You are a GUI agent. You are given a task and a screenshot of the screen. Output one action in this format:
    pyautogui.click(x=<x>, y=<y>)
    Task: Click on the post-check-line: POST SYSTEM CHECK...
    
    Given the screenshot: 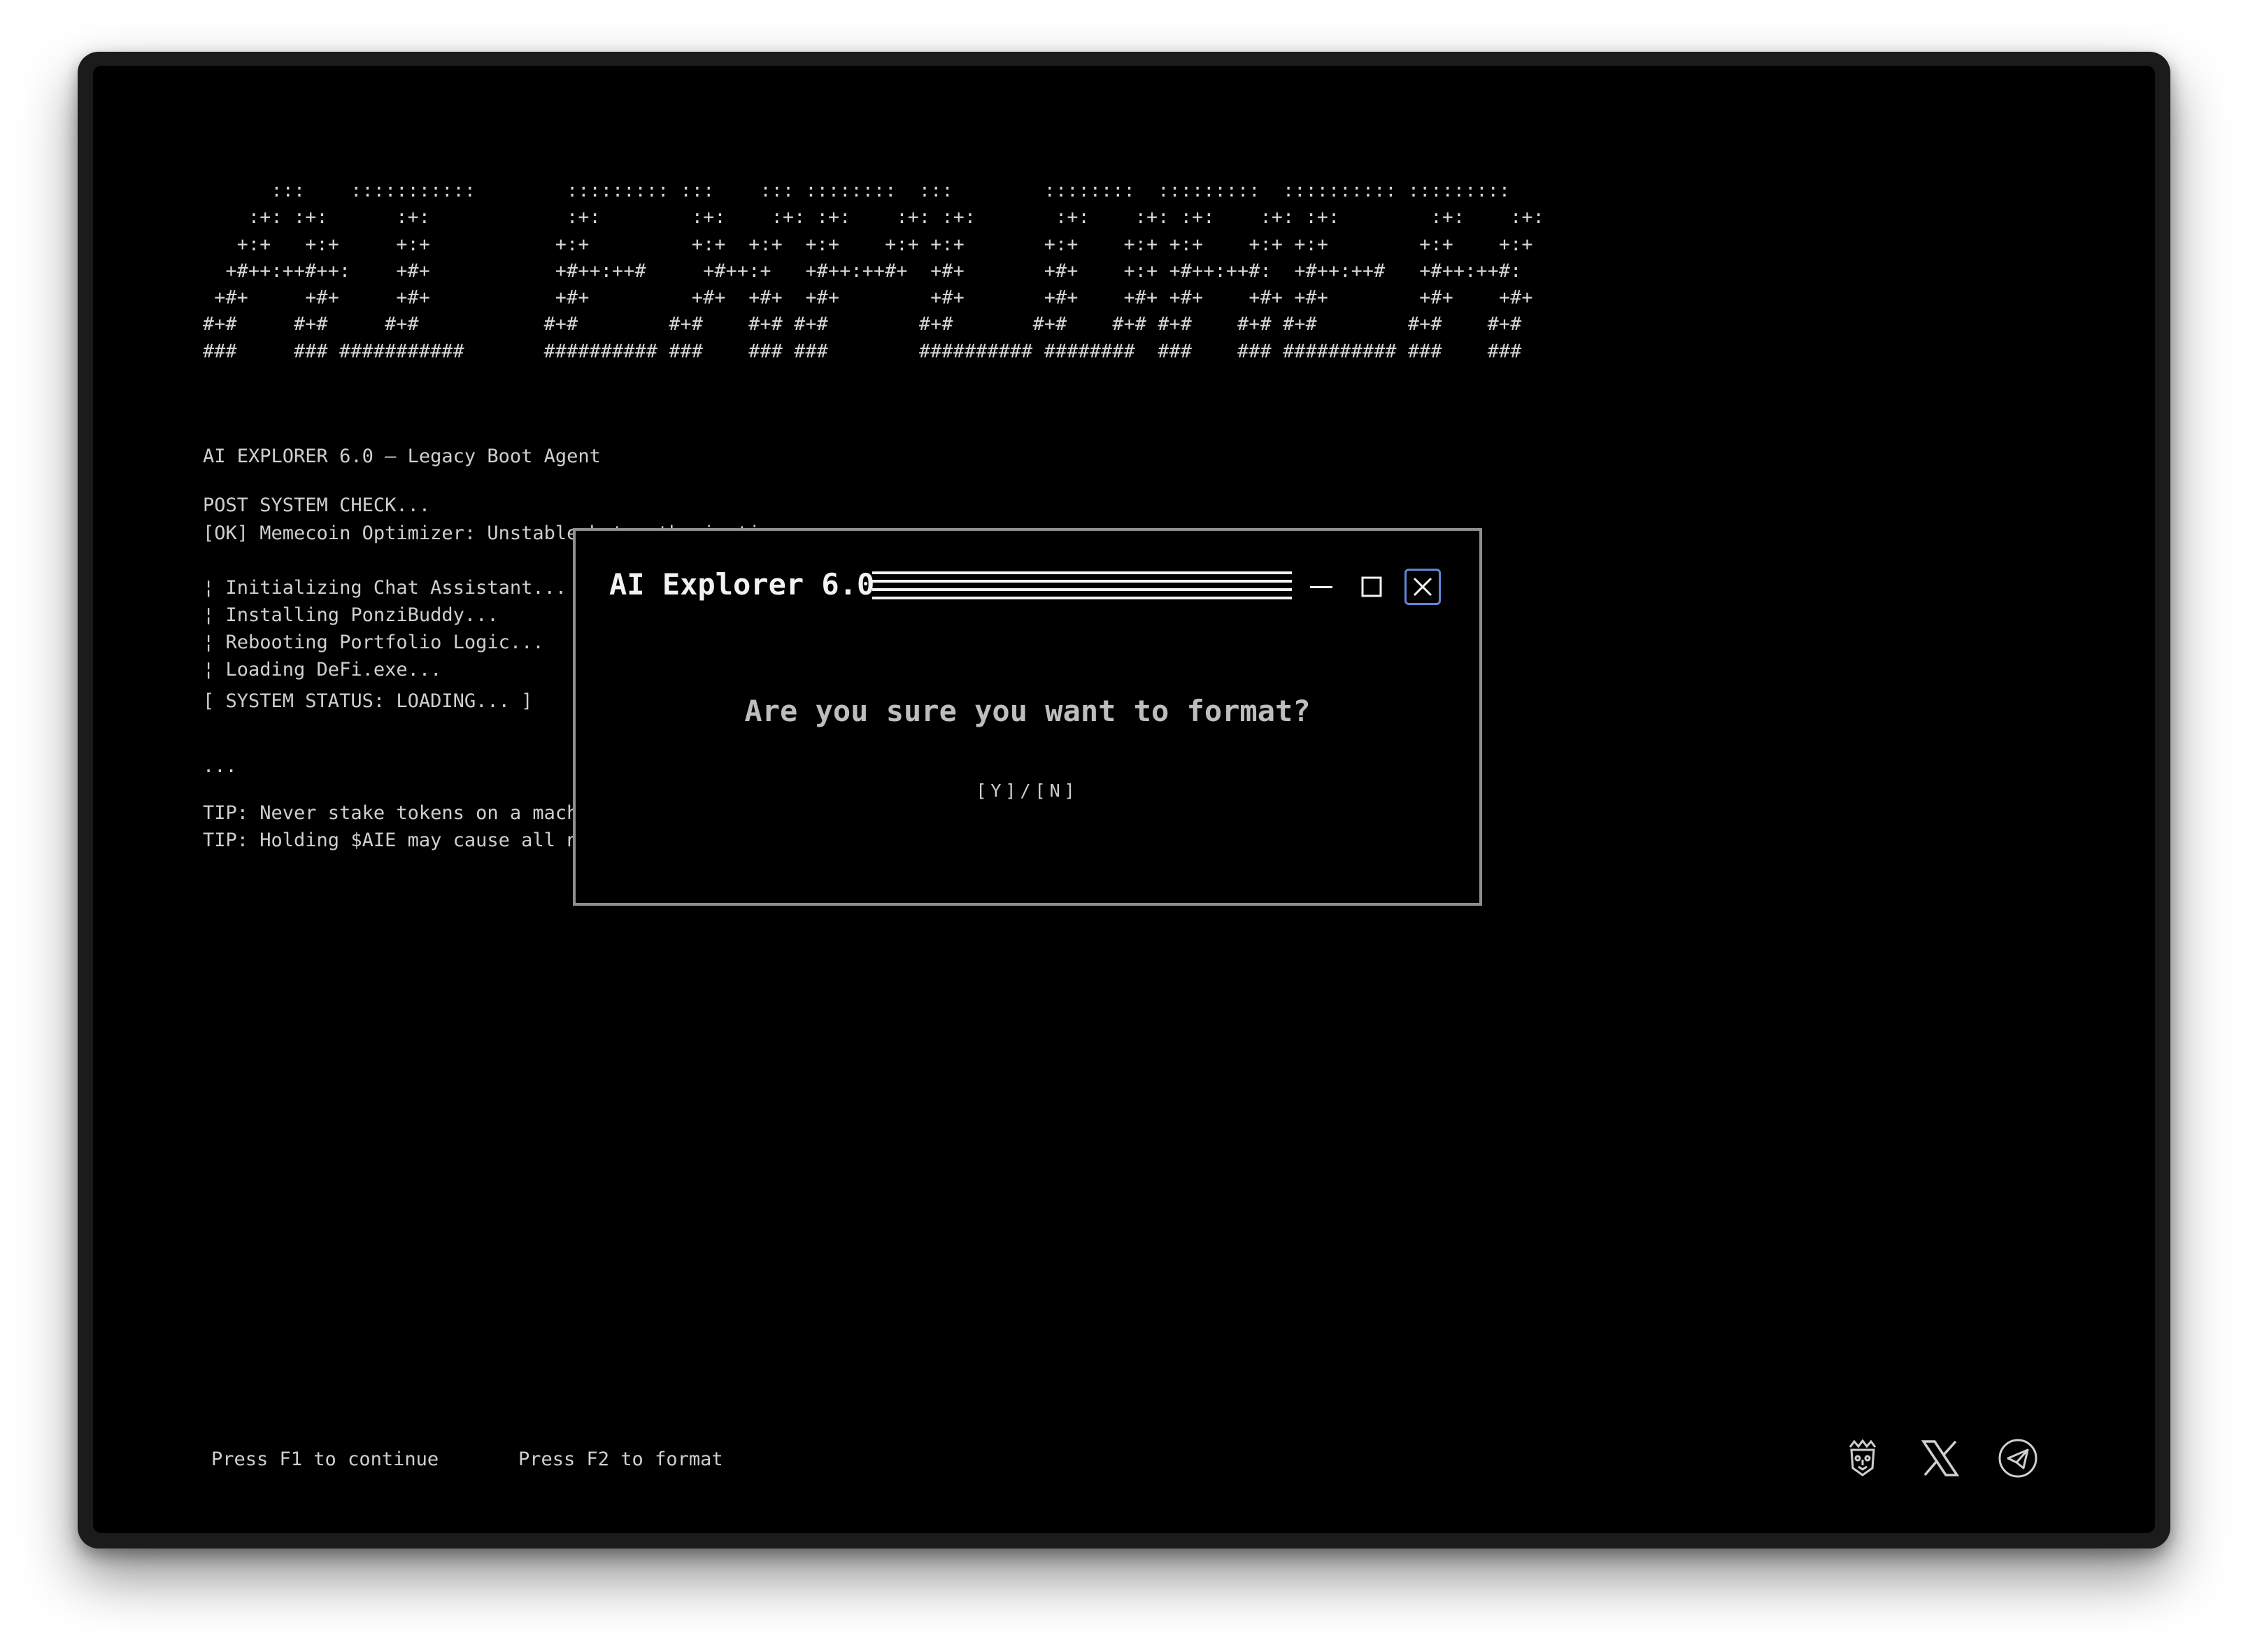 What is the action you would take?
    pyautogui.click(x=317, y=505)
    